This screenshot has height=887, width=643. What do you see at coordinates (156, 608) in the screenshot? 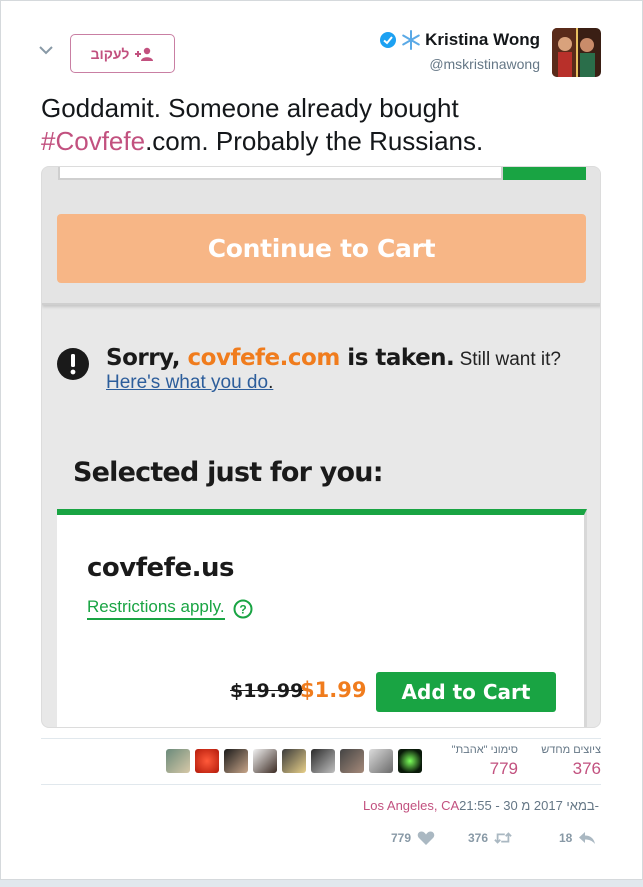
I see `restrictions-link: Restrictions apply.` at bounding box center [156, 608].